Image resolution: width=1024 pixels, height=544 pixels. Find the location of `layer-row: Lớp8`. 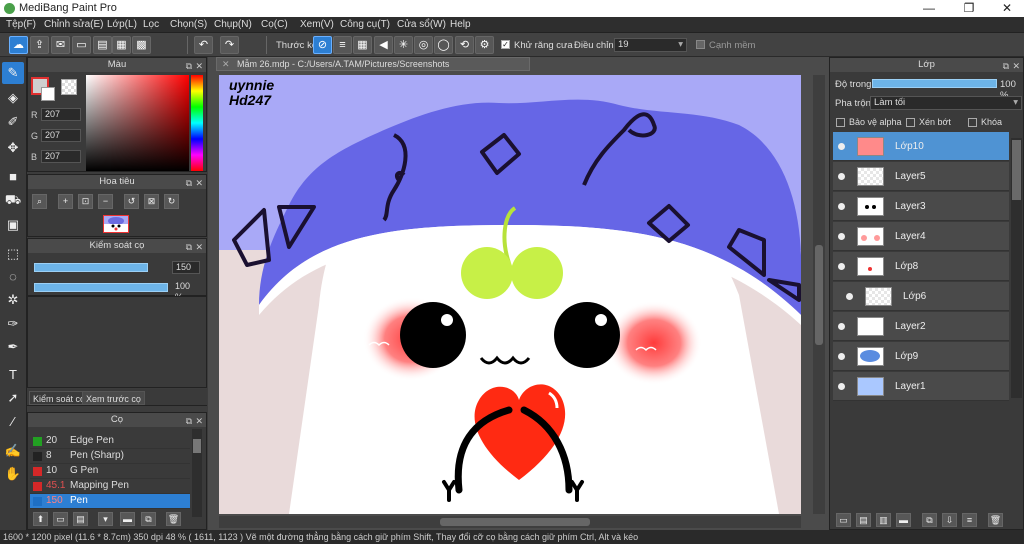

layer-row: Lớp8 is located at coordinates (921, 266).